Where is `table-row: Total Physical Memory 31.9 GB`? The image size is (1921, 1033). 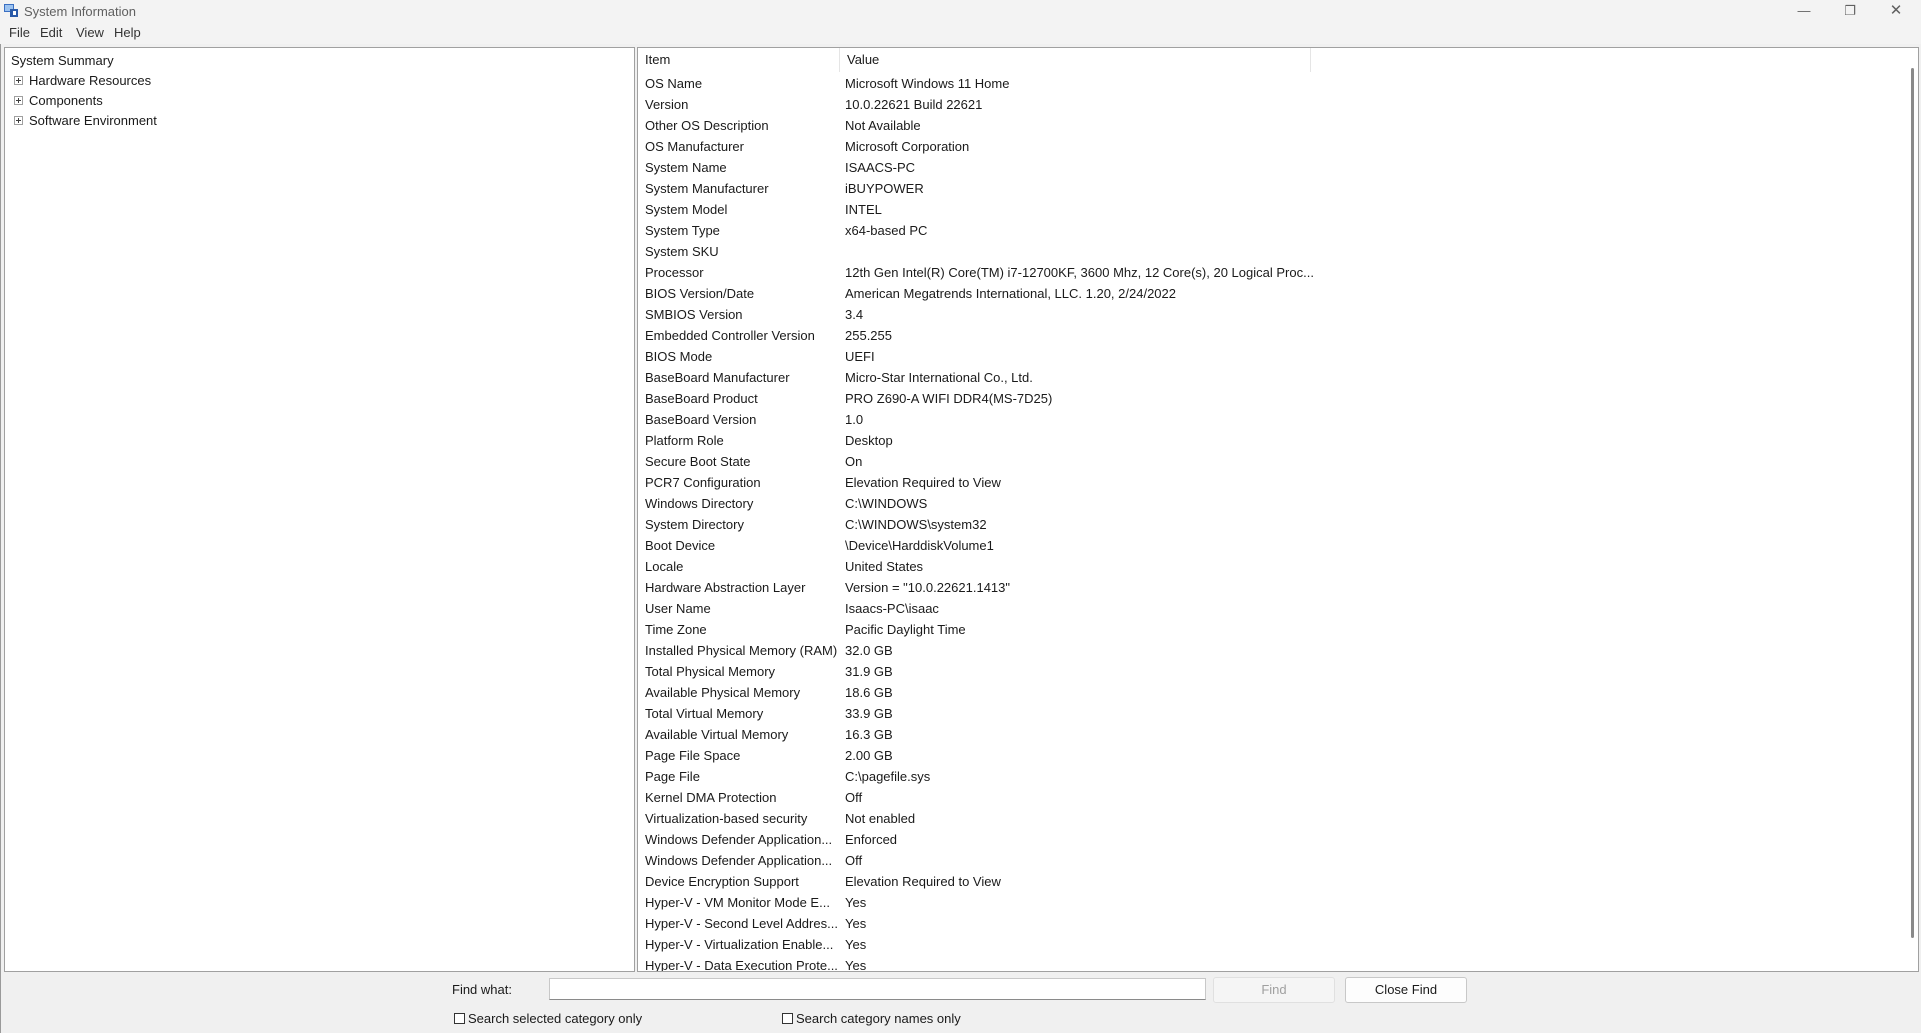 table-row: Total Physical Memory 31.9 GB is located at coordinates (1273, 671).